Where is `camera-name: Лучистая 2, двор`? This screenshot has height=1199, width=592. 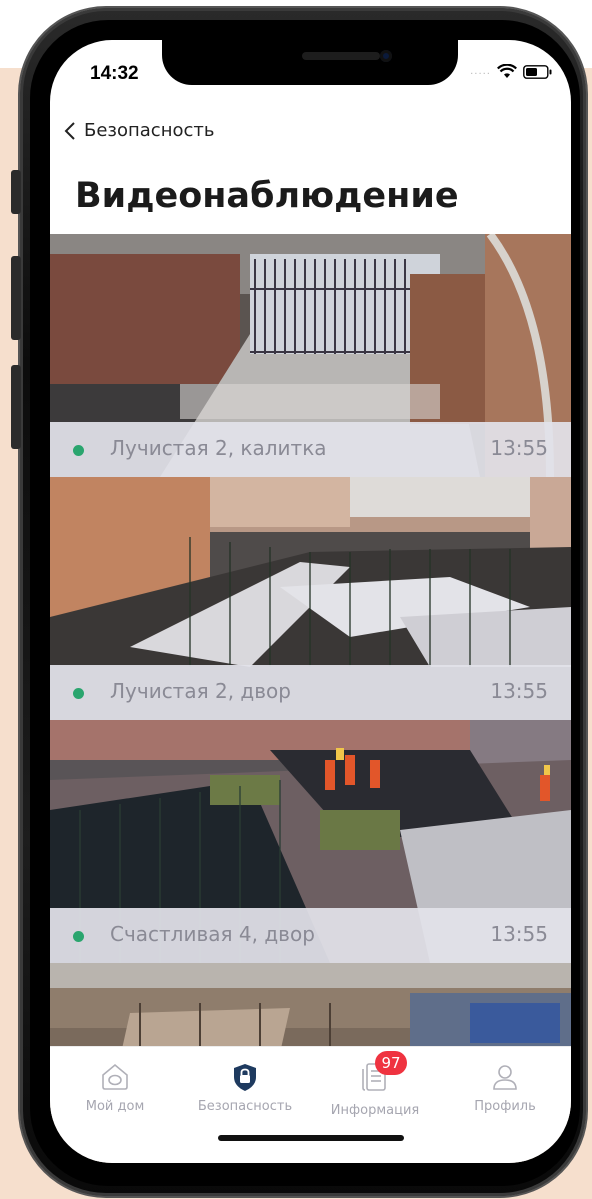
camera-name: Лучистая 2, двор is located at coordinates (200, 691).